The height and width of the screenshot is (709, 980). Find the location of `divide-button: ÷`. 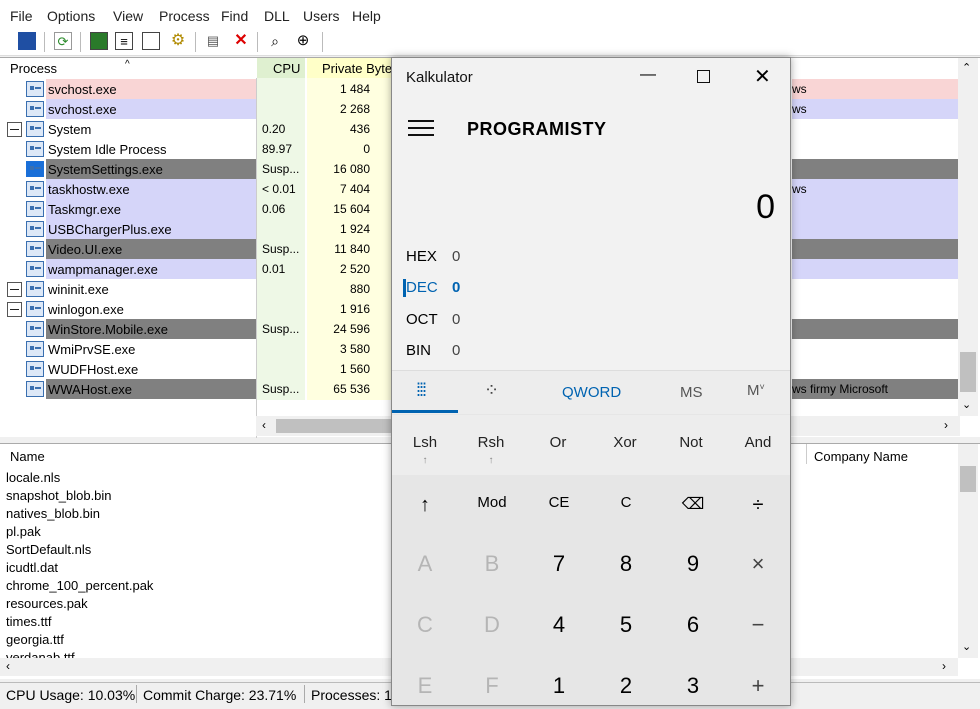

divide-button: ÷ is located at coordinates (758, 512).